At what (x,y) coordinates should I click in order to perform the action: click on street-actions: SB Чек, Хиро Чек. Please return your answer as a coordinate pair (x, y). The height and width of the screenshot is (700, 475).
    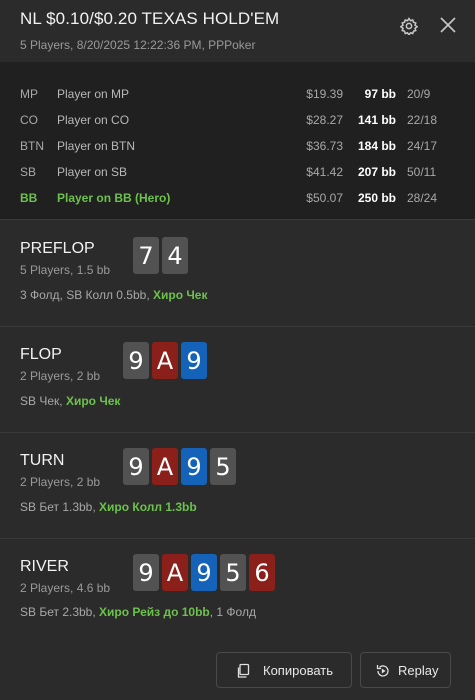
    Looking at the image, I should click on (70, 401).